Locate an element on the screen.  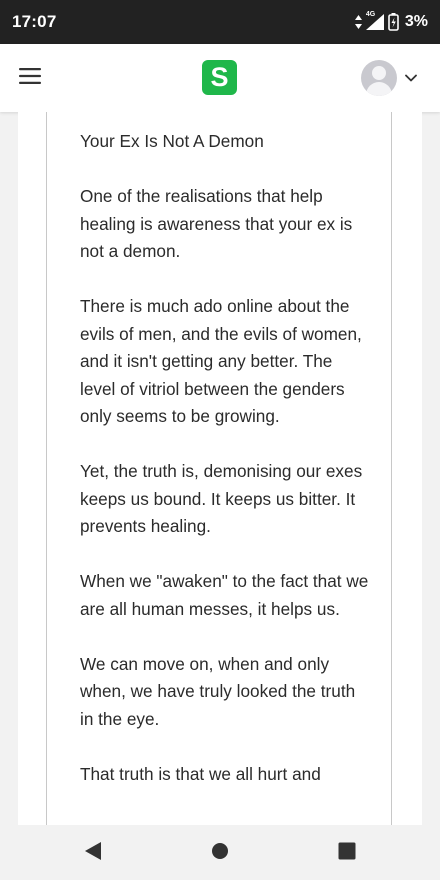
recents-button is located at coordinates (347, 853).